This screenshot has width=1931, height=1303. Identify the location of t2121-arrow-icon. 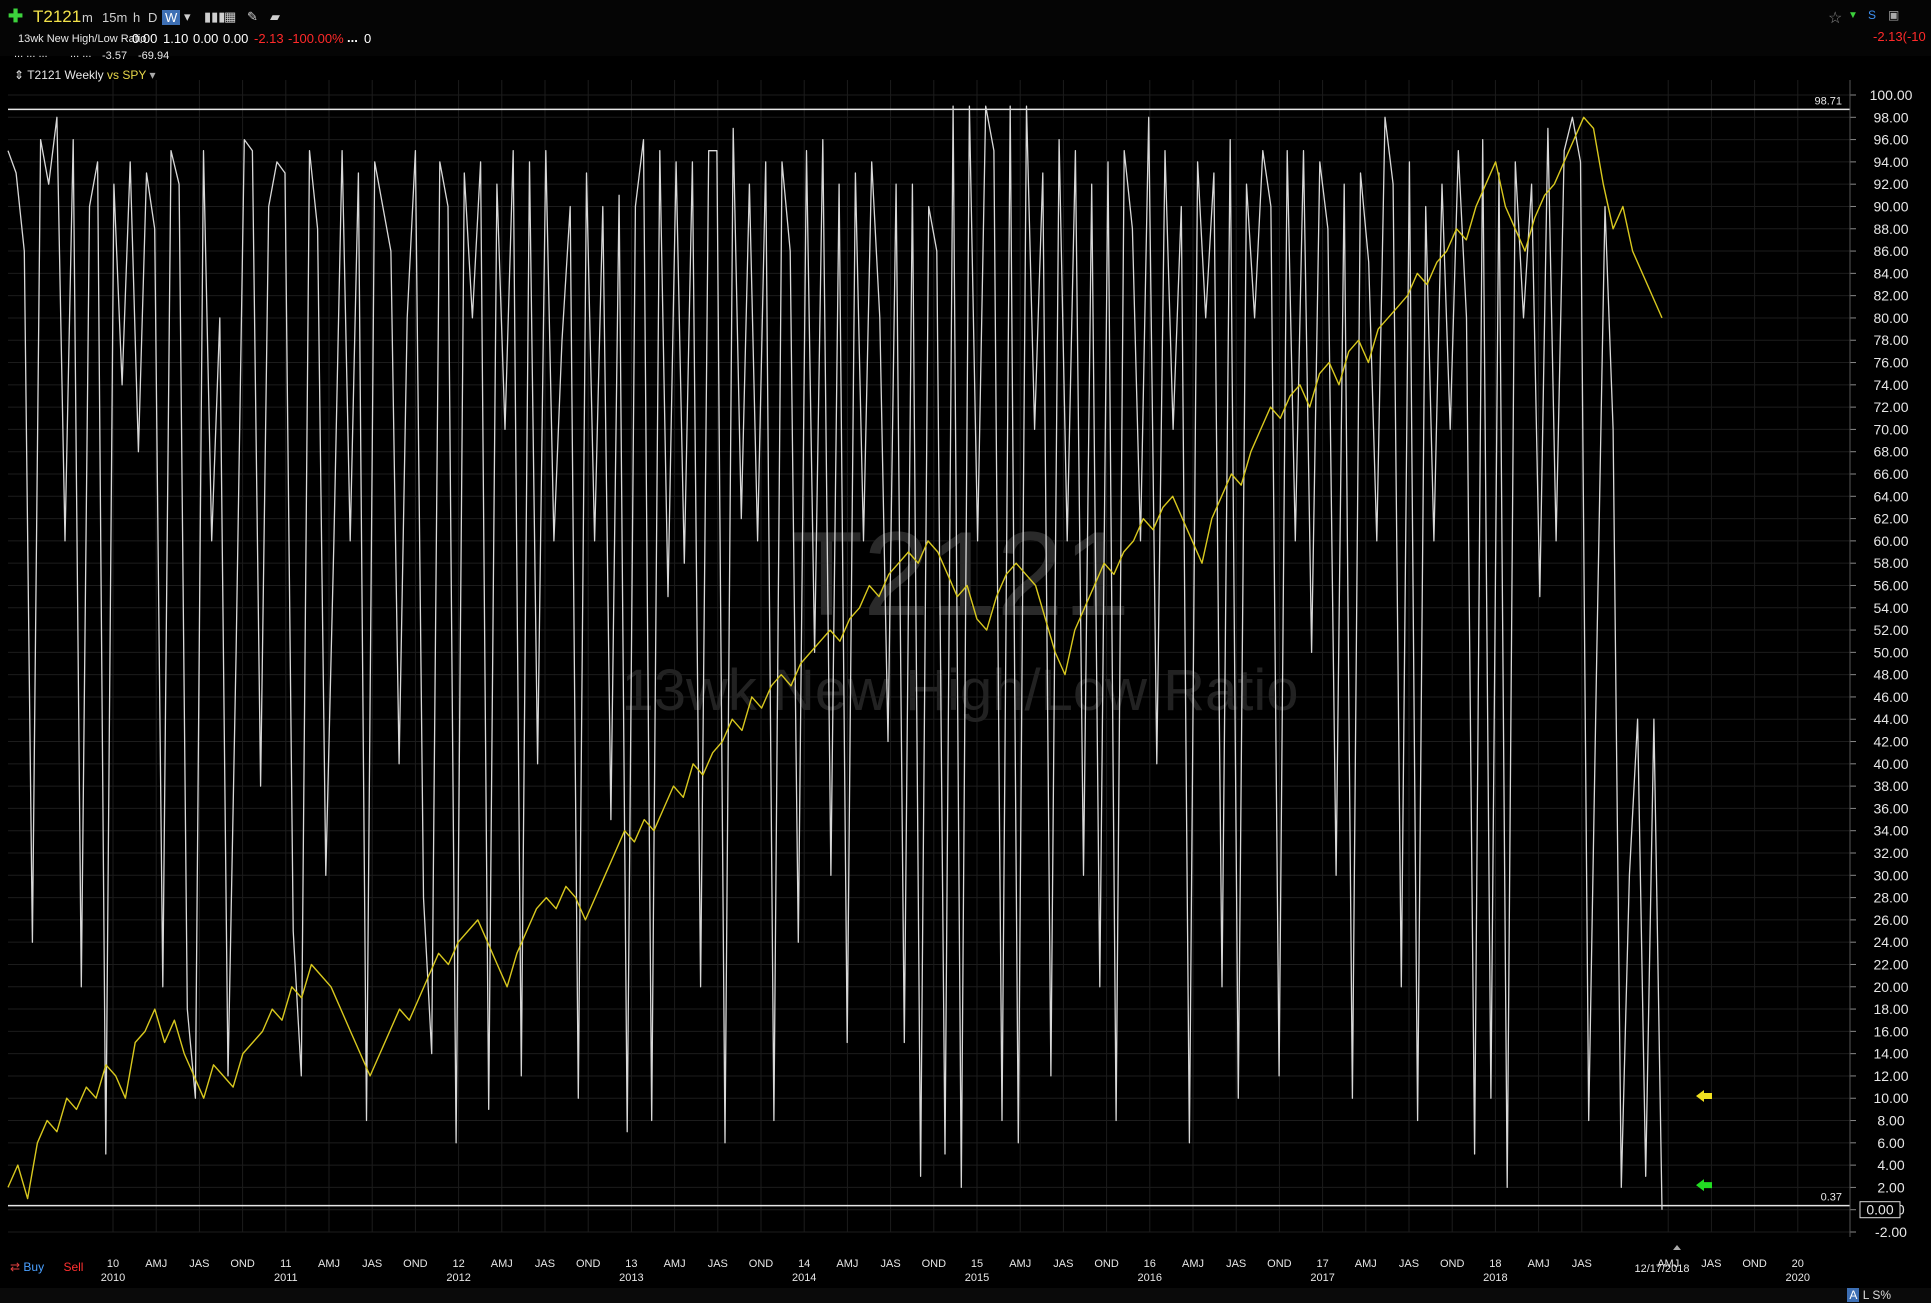
(1704, 1185).